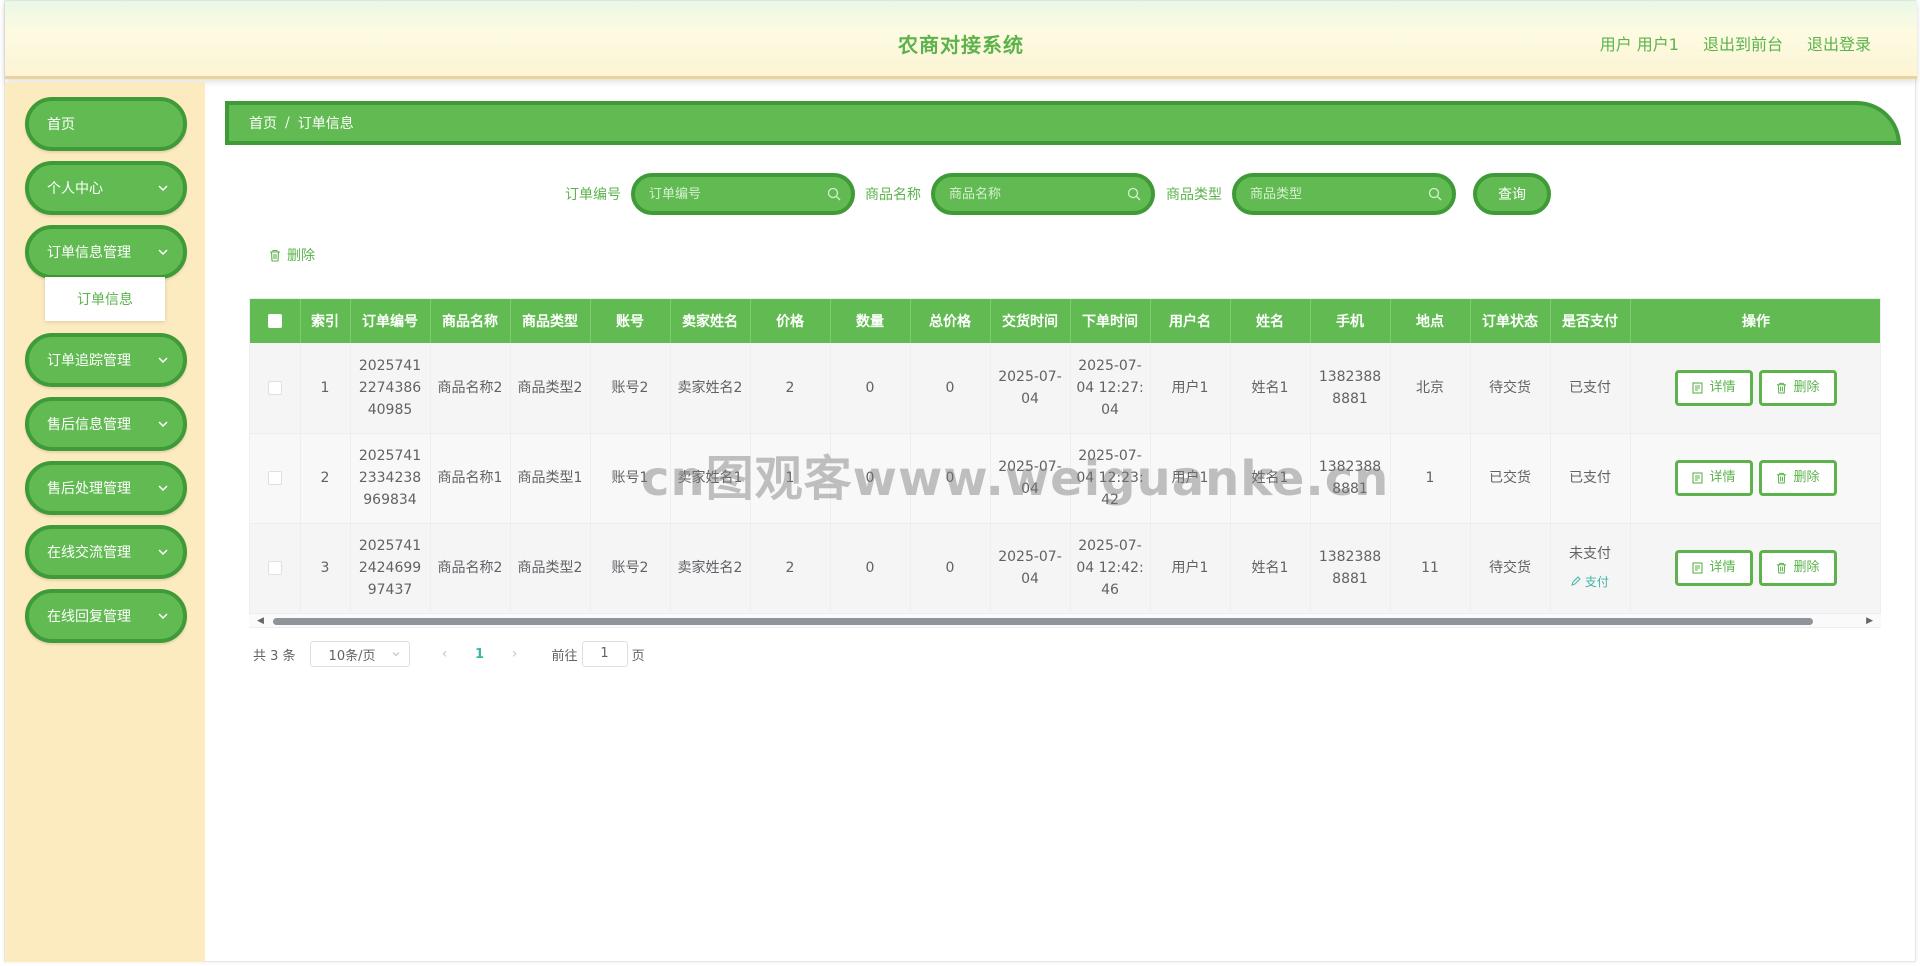 This screenshot has width=1920, height=966. What do you see at coordinates (260, 621) in the screenshot?
I see `scroll-left-arrow-icon: ◀` at bounding box center [260, 621].